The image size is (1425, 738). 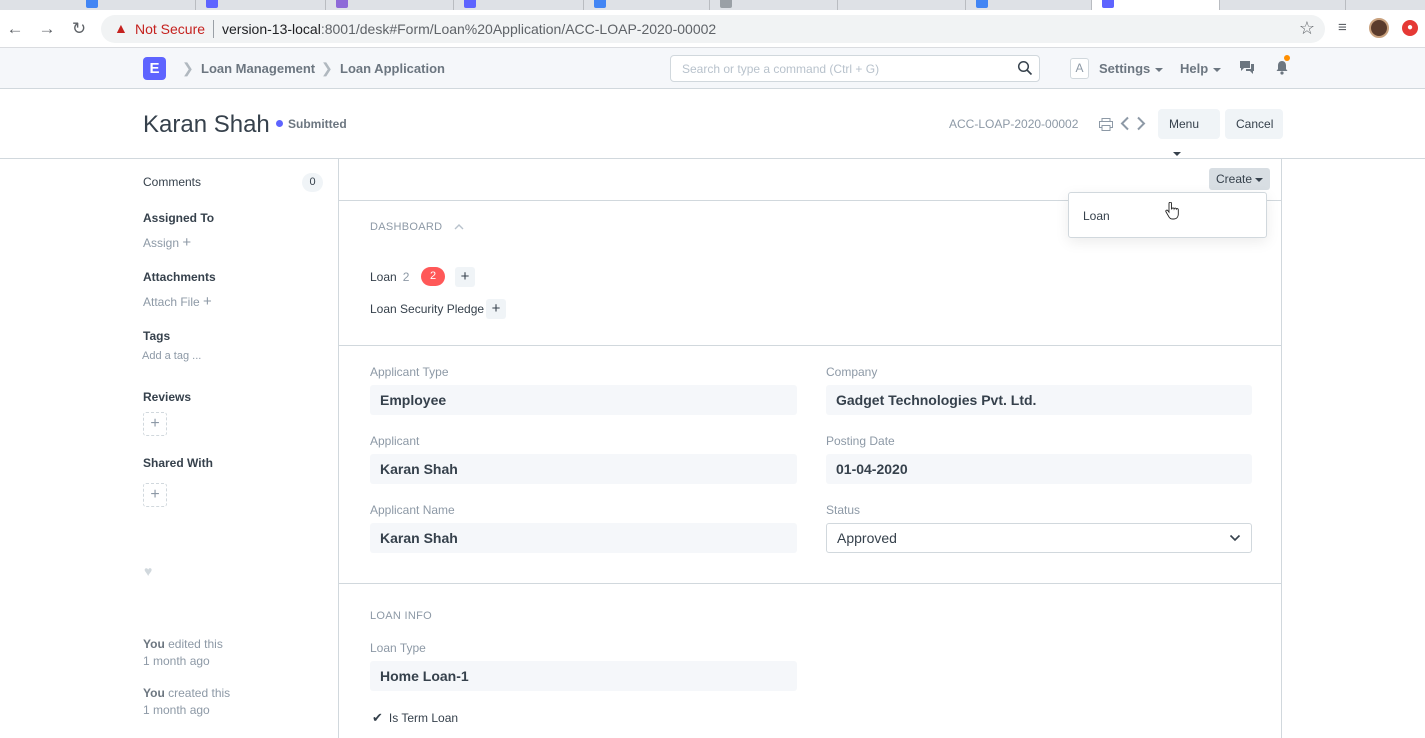 What do you see at coordinates (154, 644) in the screenshot?
I see `activity-user: You` at bounding box center [154, 644].